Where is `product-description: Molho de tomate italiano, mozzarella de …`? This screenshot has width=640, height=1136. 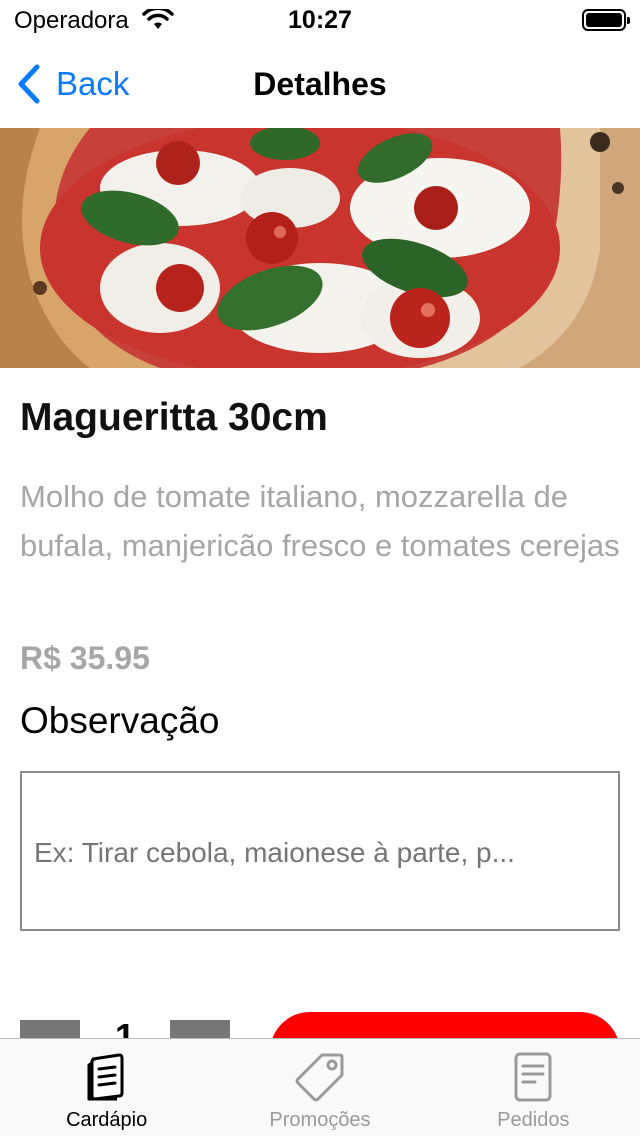
product-description: Molho de tomate italiano, mozzarella de … is located at coordinates (320, 521).